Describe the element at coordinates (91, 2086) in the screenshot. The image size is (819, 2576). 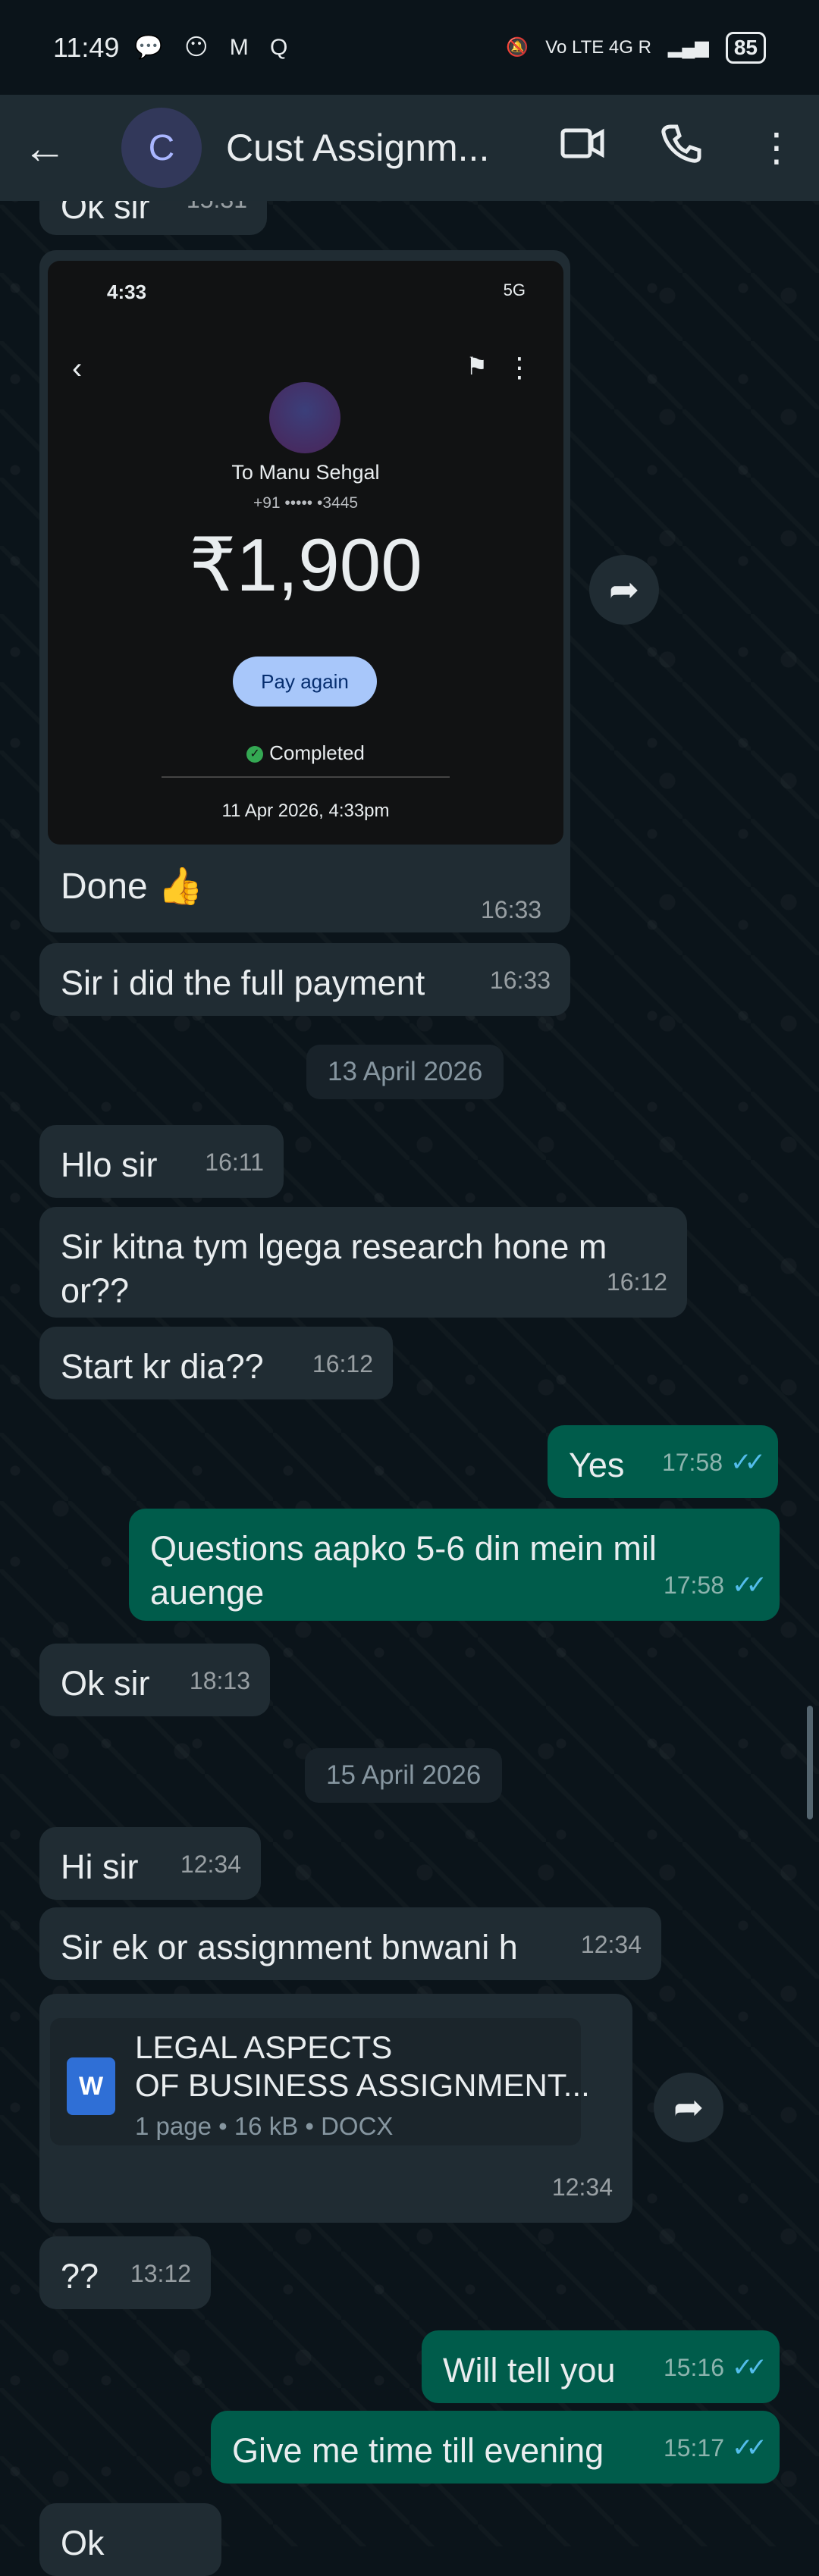
I see `word-document-icon: W` at that location.